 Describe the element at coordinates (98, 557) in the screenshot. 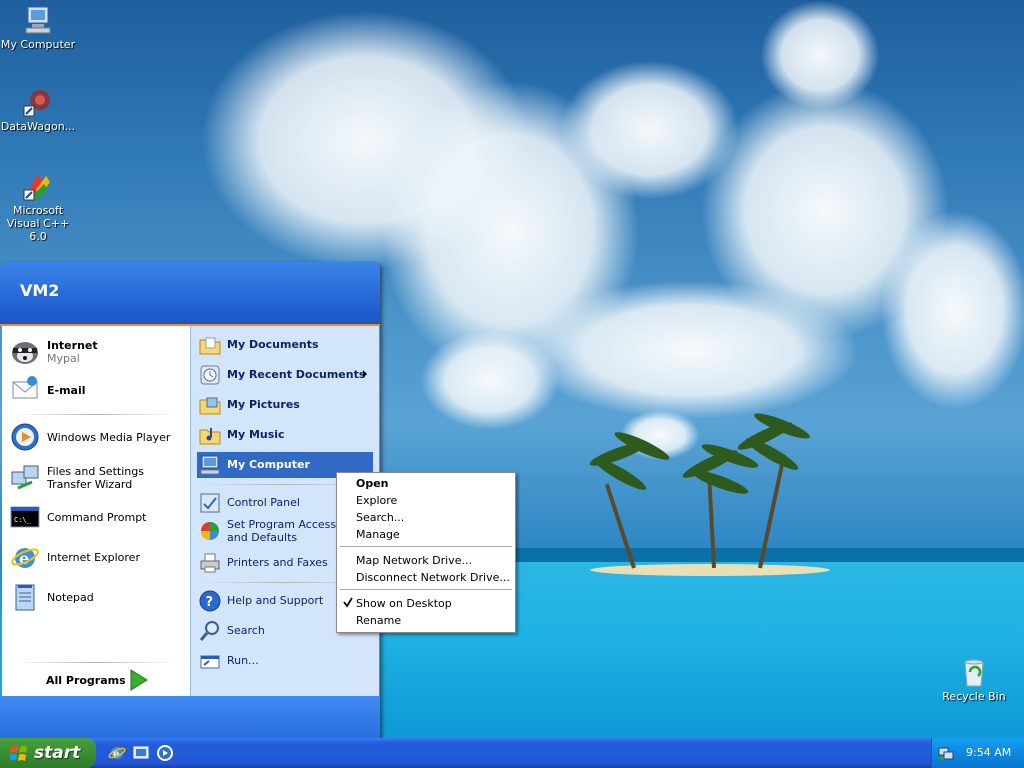

I see `recent-item-internet-explorer: e Internet Explorer` at that location.